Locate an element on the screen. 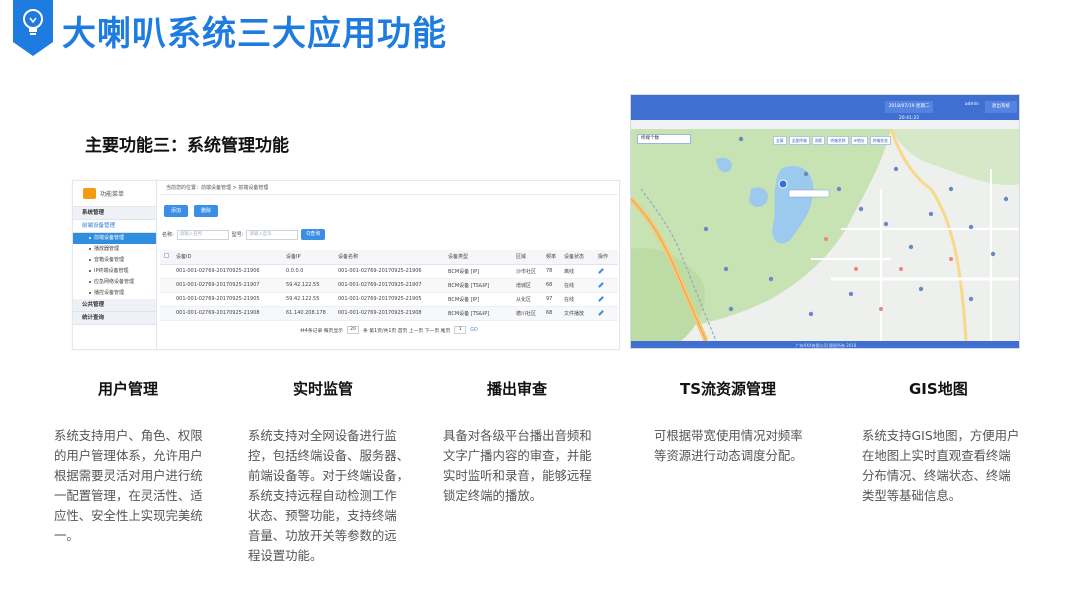 This screenshot has width=1080, height=608. type-filter-label: 型号: is located at coordinates (237, 235).